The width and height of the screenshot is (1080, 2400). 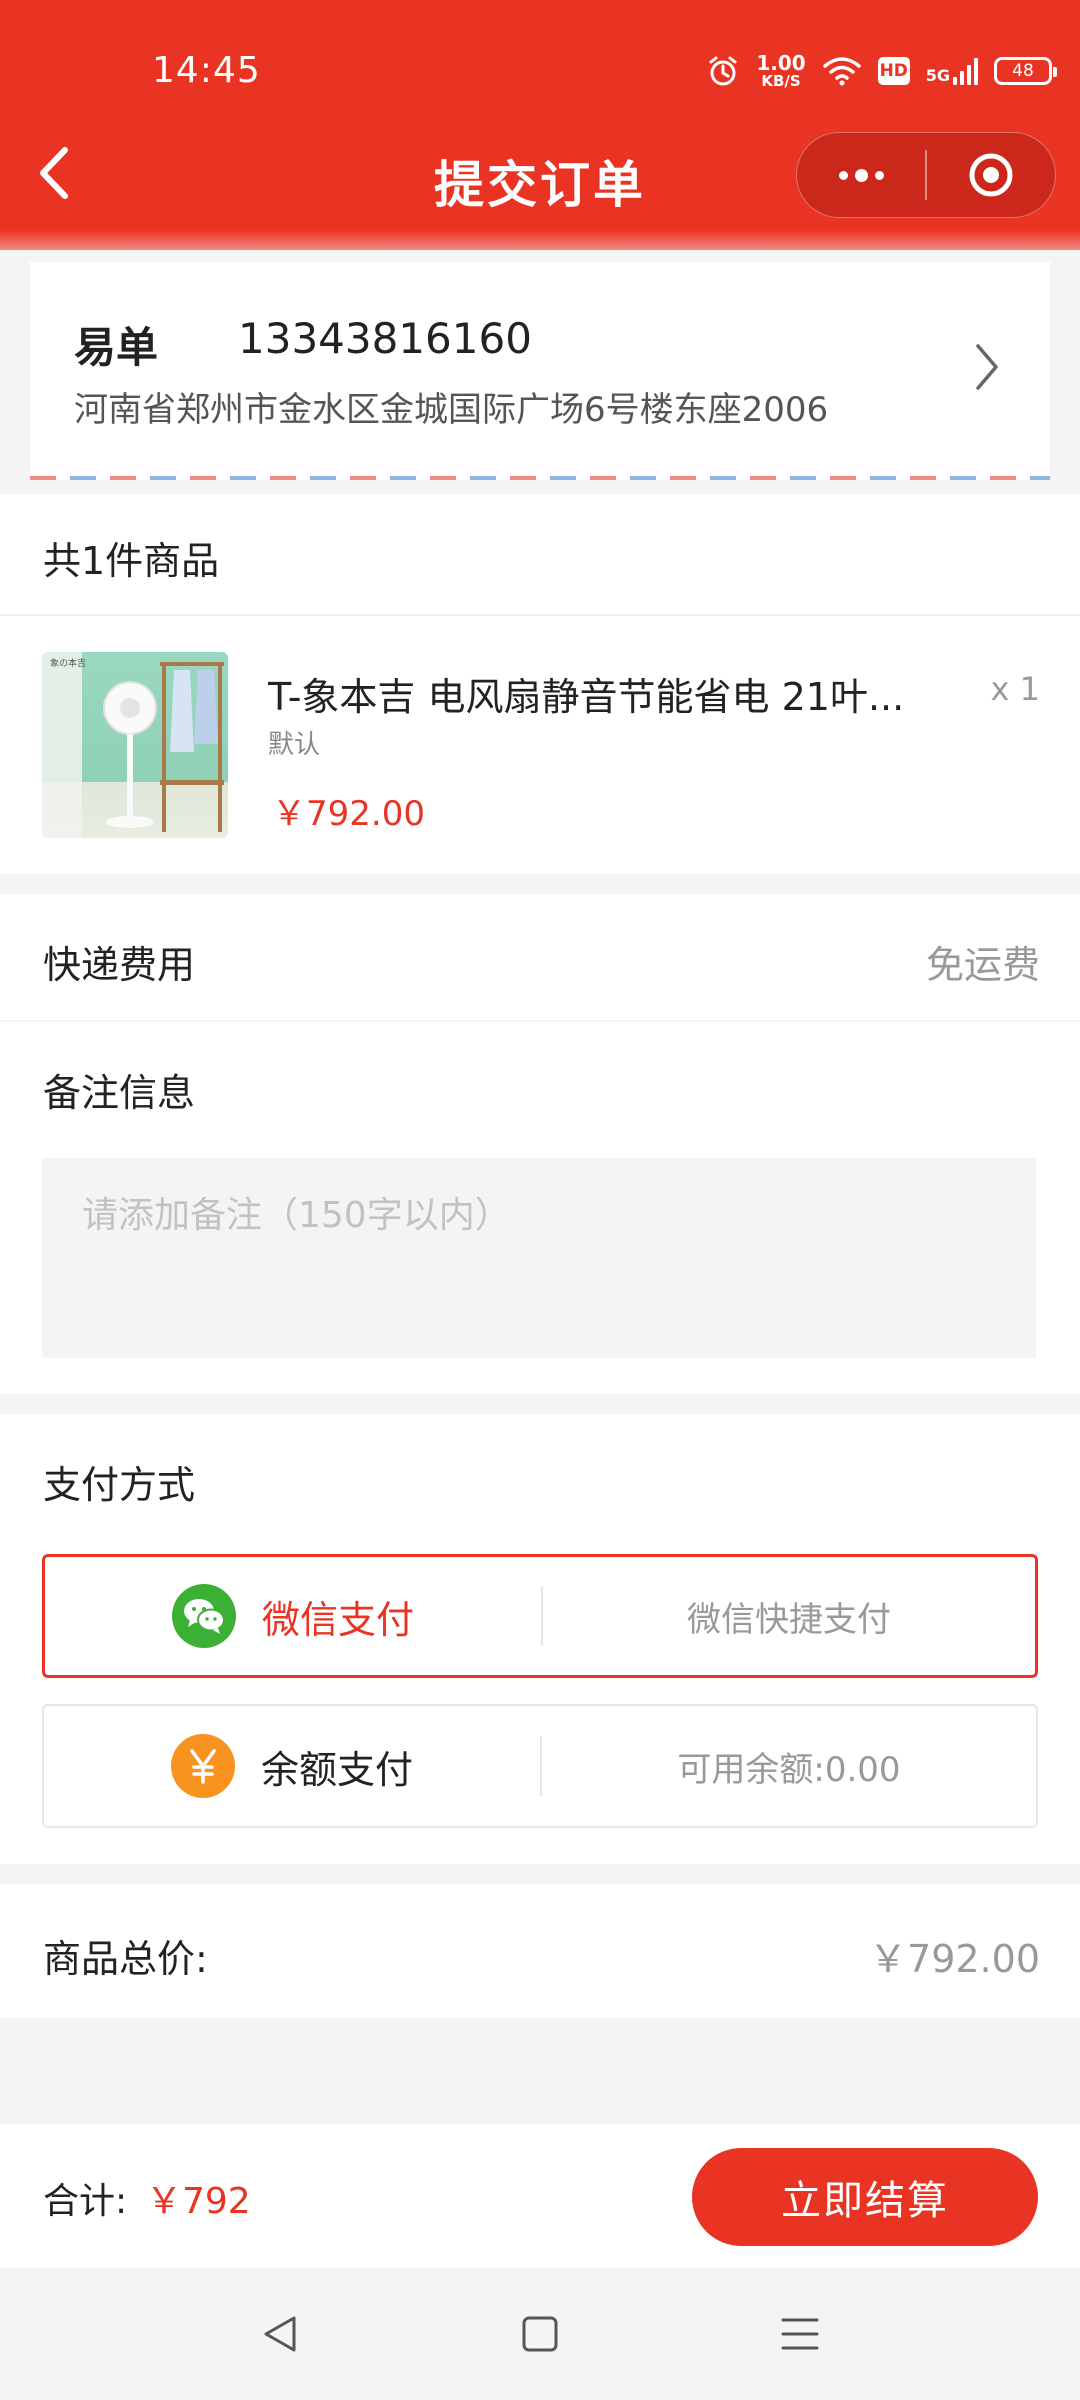 I want to click on battery-icon: 48, so click(x=1025, y=71).